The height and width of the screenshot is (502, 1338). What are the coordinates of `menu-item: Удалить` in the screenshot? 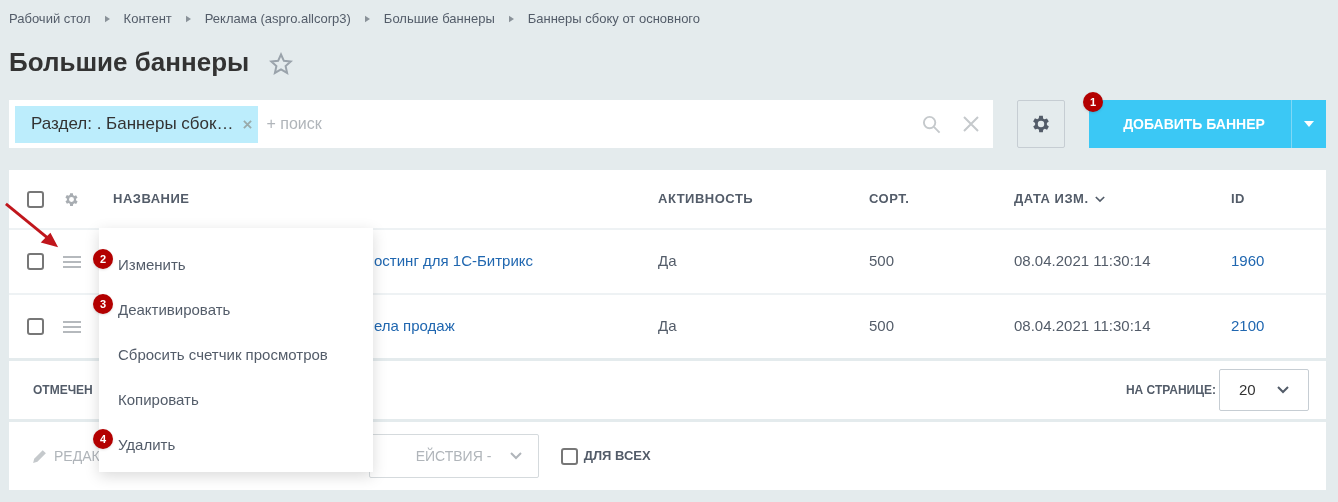 It's located at (147, 445).